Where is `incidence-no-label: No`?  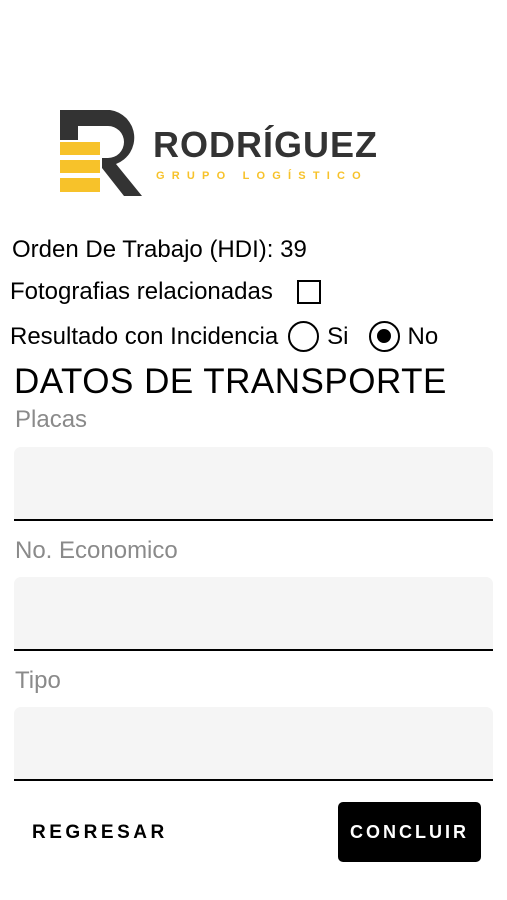
incidence-no-label: No is located at coordinates (423, 337).